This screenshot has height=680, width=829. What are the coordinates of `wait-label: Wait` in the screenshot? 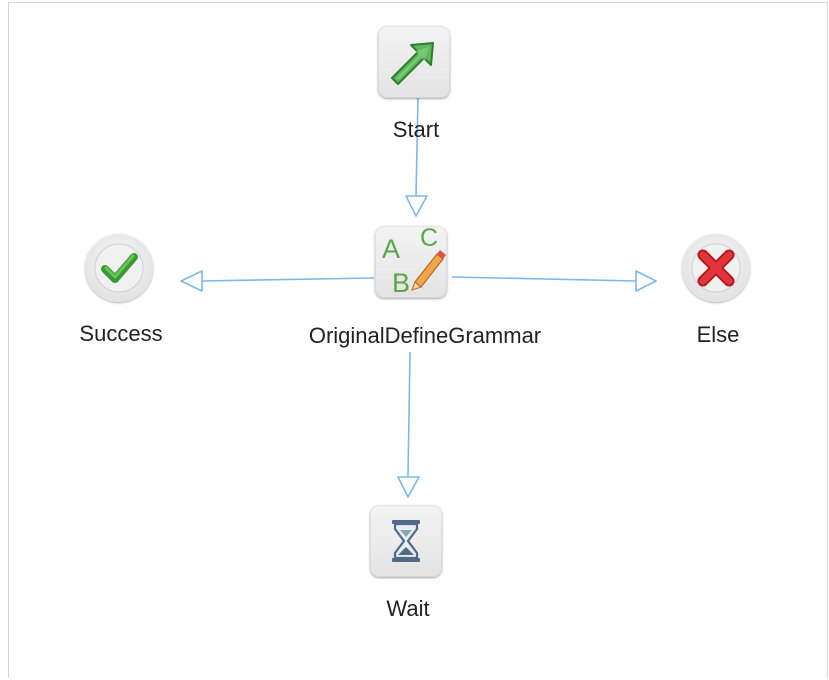 It's located at (408, 608).